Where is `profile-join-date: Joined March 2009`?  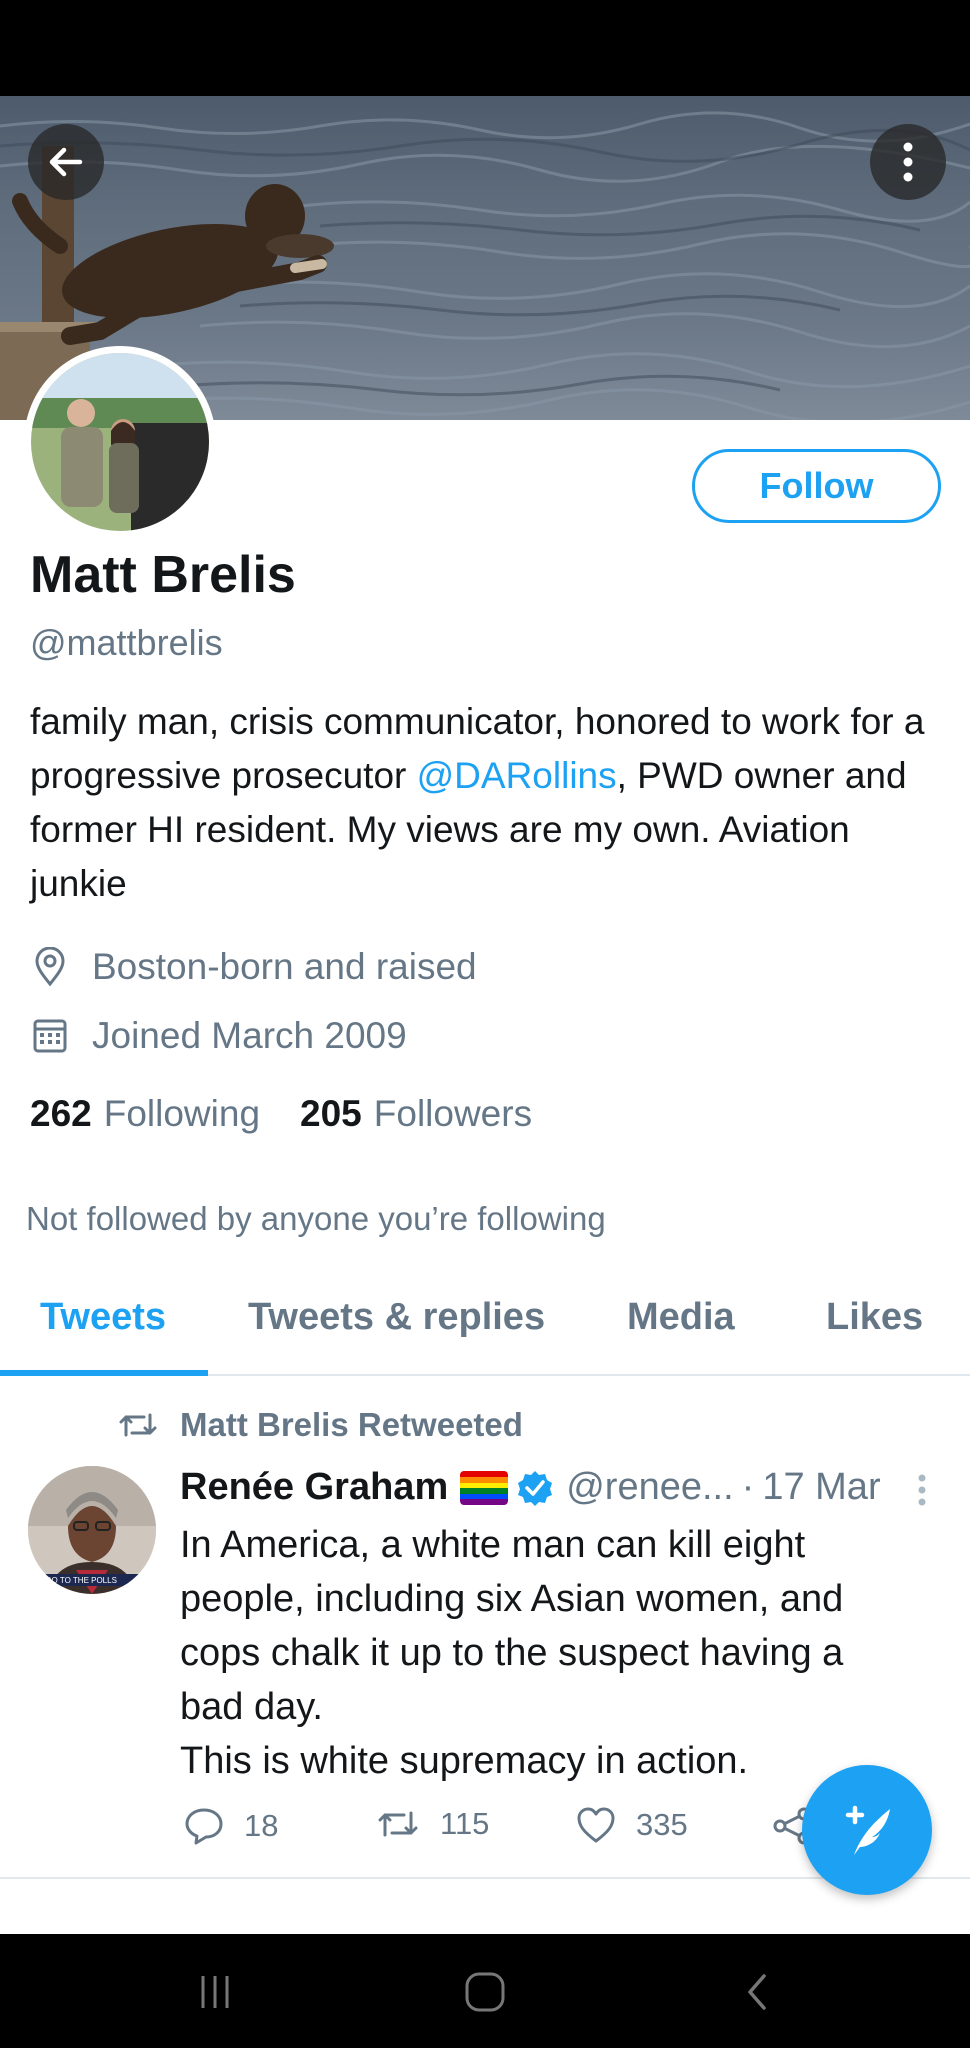 profile-join-date: Joined March 2009 is located at coordinates (218, 1036).